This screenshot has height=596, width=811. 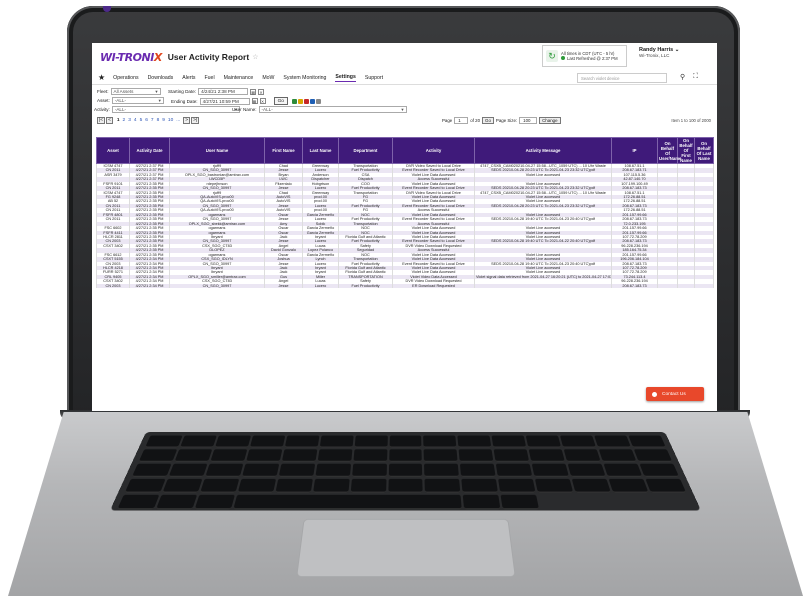 What do you see at coordinates (163, 120) in the screenshot?
I see `page-link-9: 9` at bounding box center [163, 120].